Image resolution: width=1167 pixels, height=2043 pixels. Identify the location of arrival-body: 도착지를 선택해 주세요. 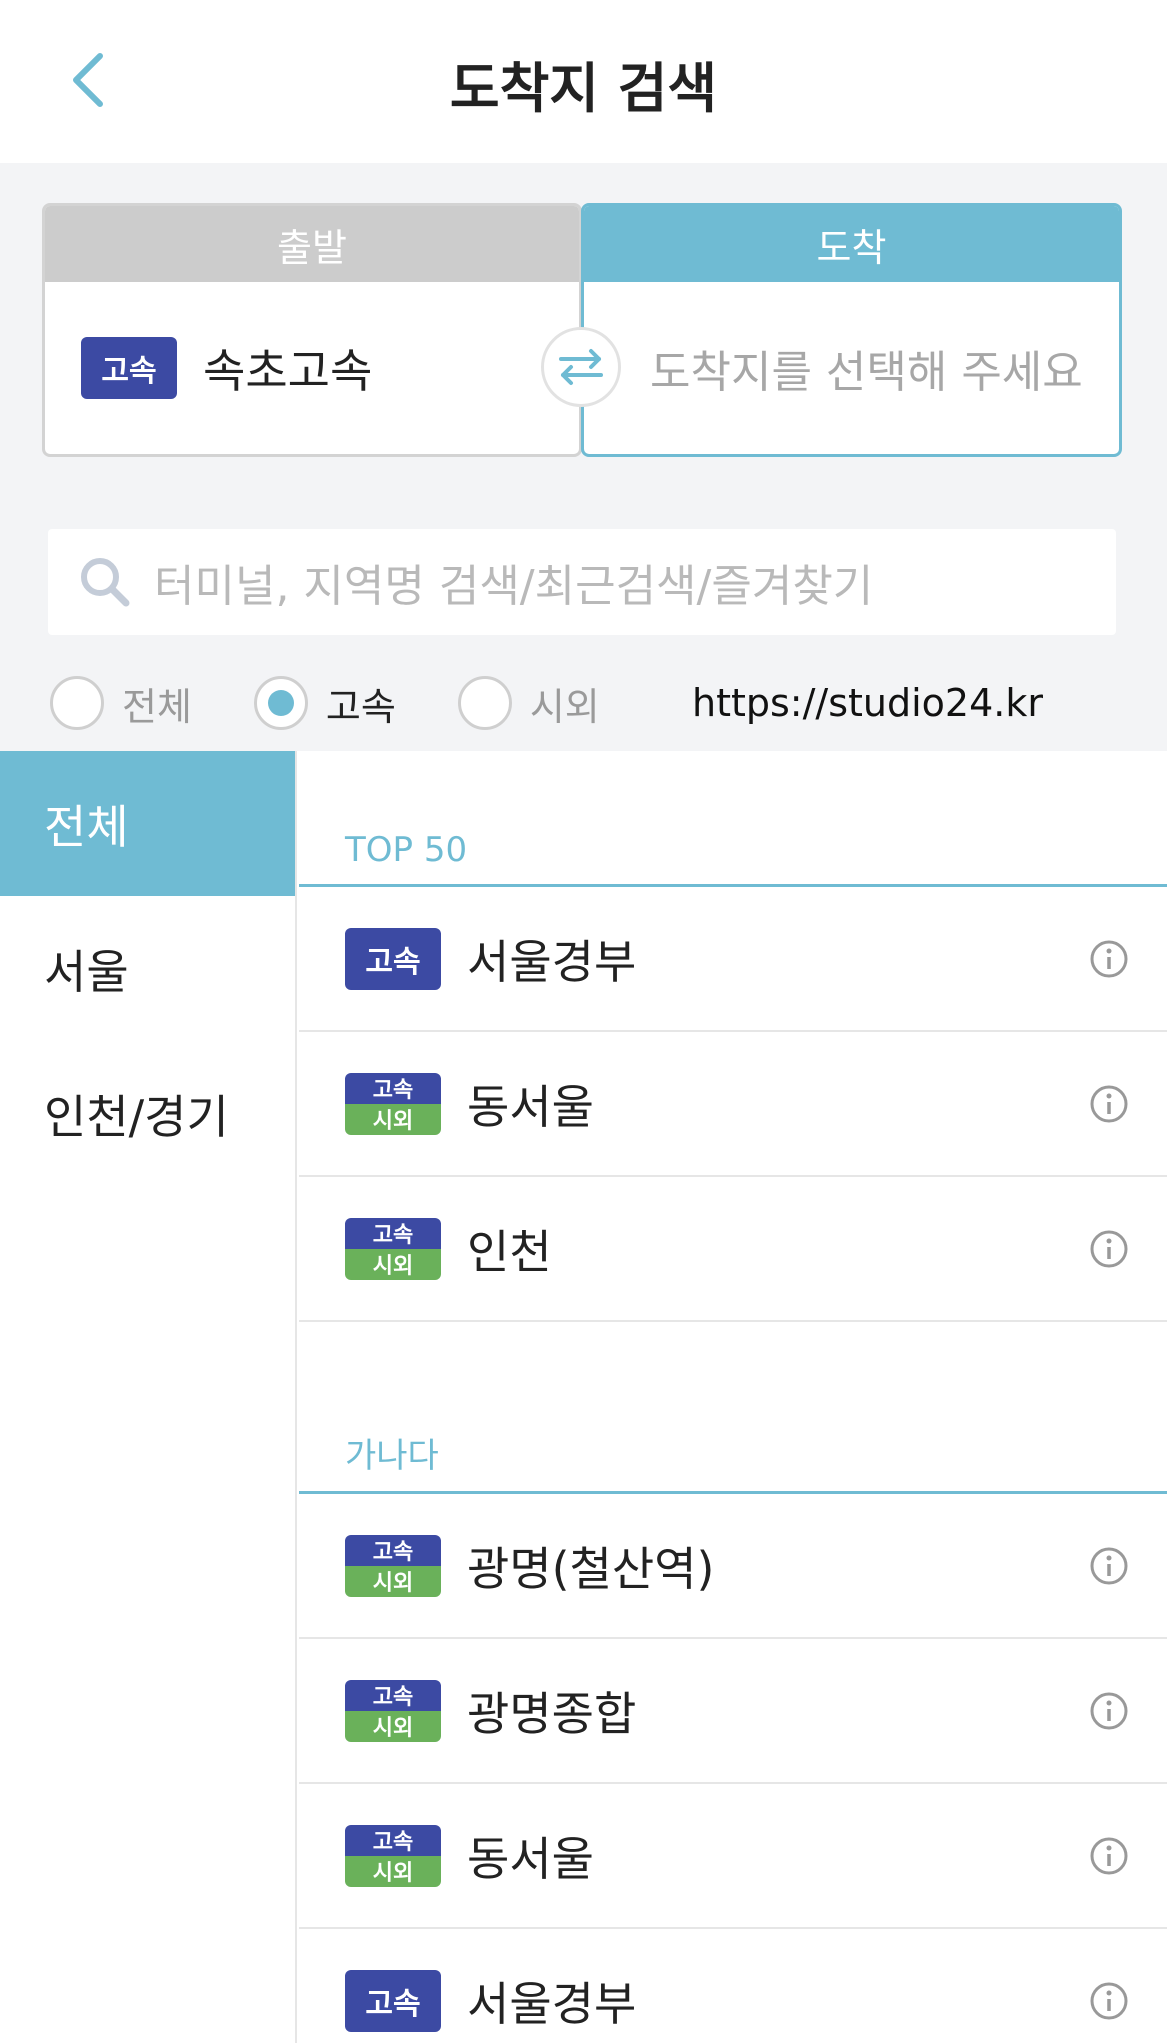
(851, 368).